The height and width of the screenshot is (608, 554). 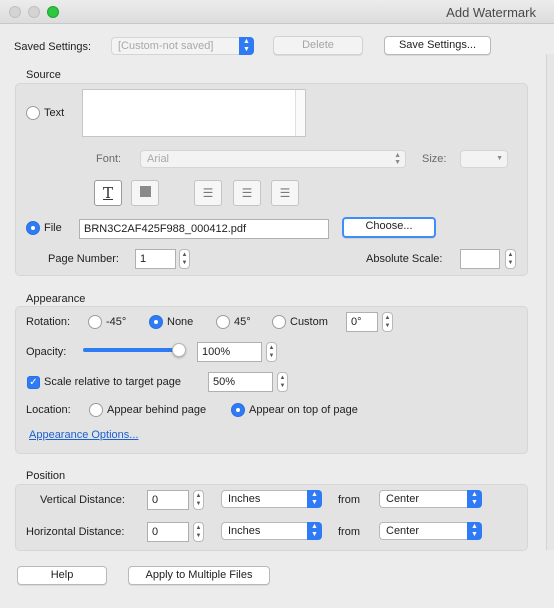 I want to click on vertical-from-select: Center ▲ ▼, so click(x=430, y=499).